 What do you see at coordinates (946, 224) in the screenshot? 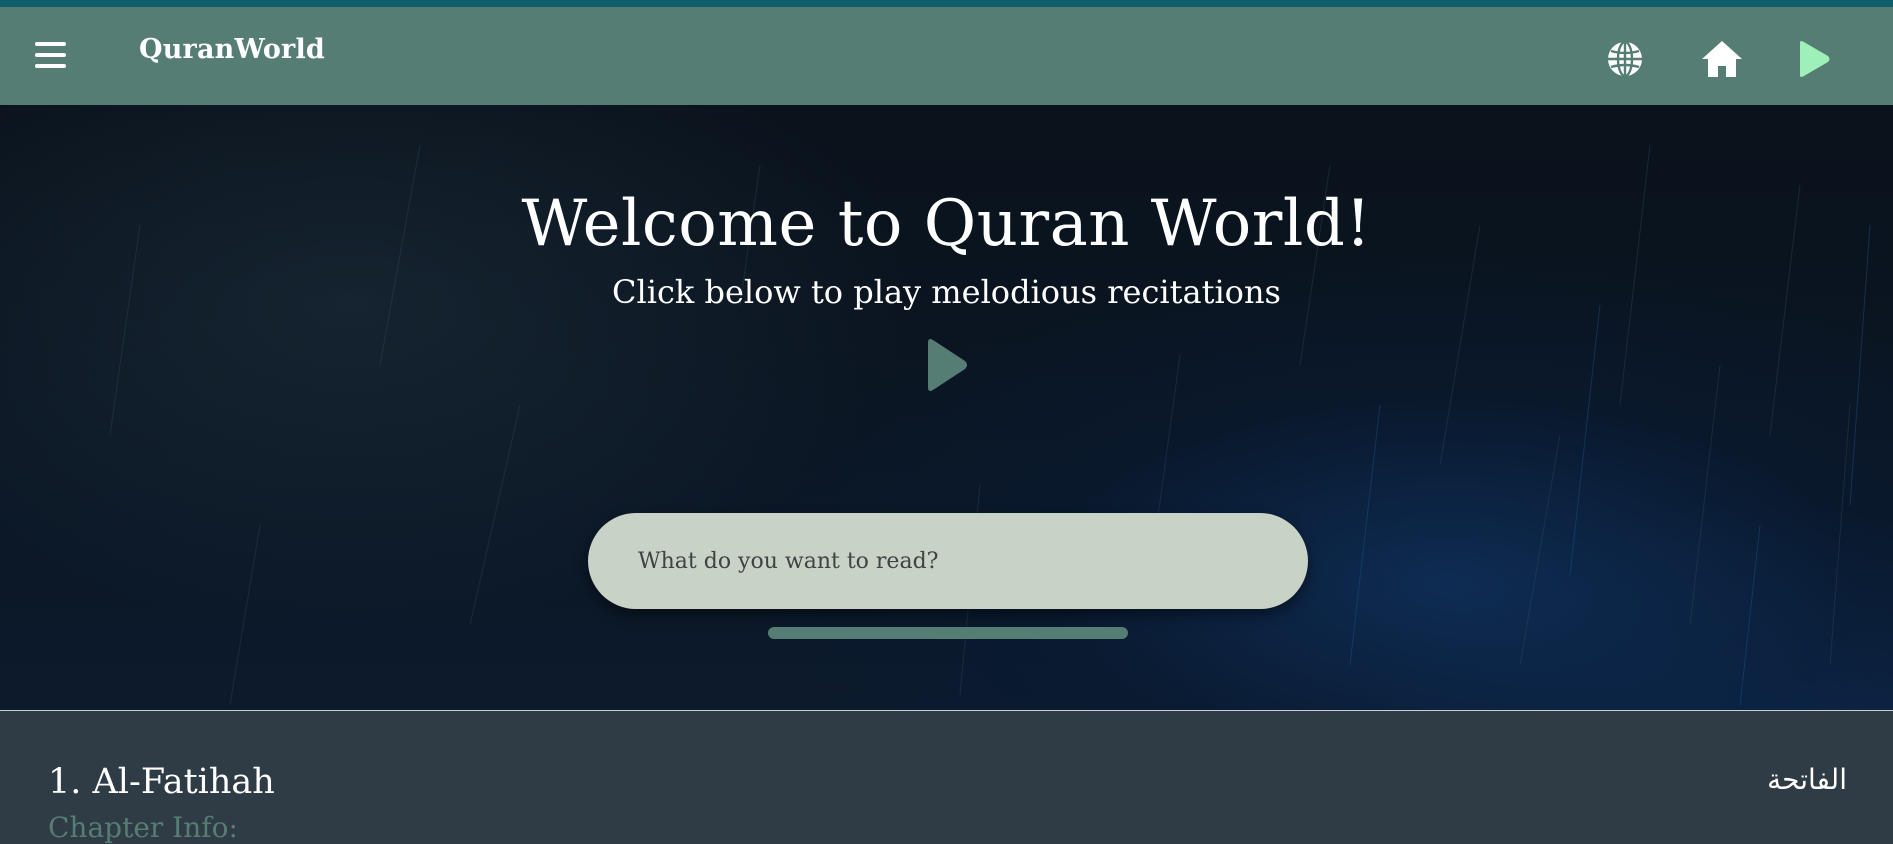
I see `hero-title: Welcome to Quran World!` at bounding box center [946, 224].